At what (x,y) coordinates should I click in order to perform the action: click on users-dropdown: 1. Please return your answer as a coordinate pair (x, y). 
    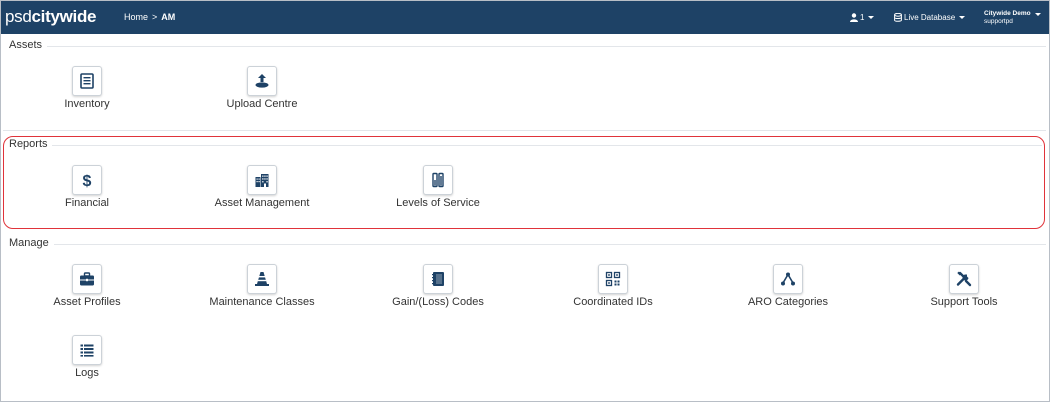
    Looking at the image, I should click on (862, 17).